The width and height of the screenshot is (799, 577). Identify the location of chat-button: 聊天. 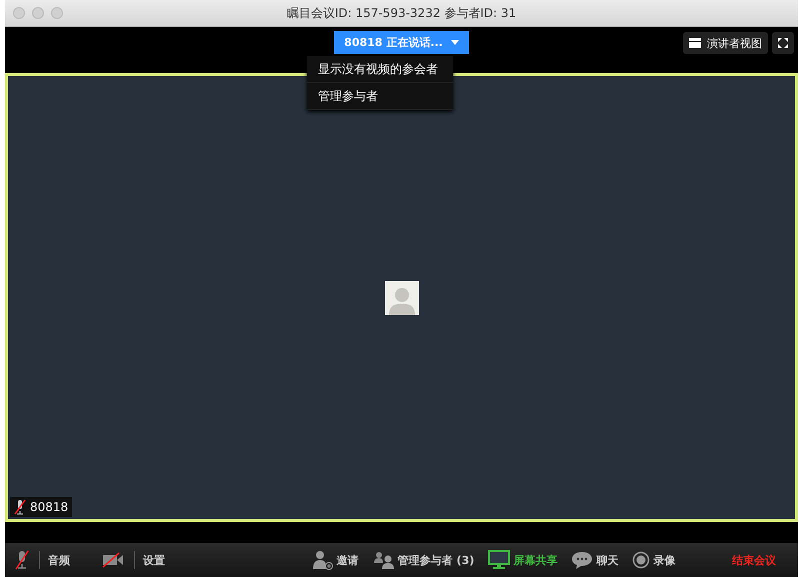
(594, 560).